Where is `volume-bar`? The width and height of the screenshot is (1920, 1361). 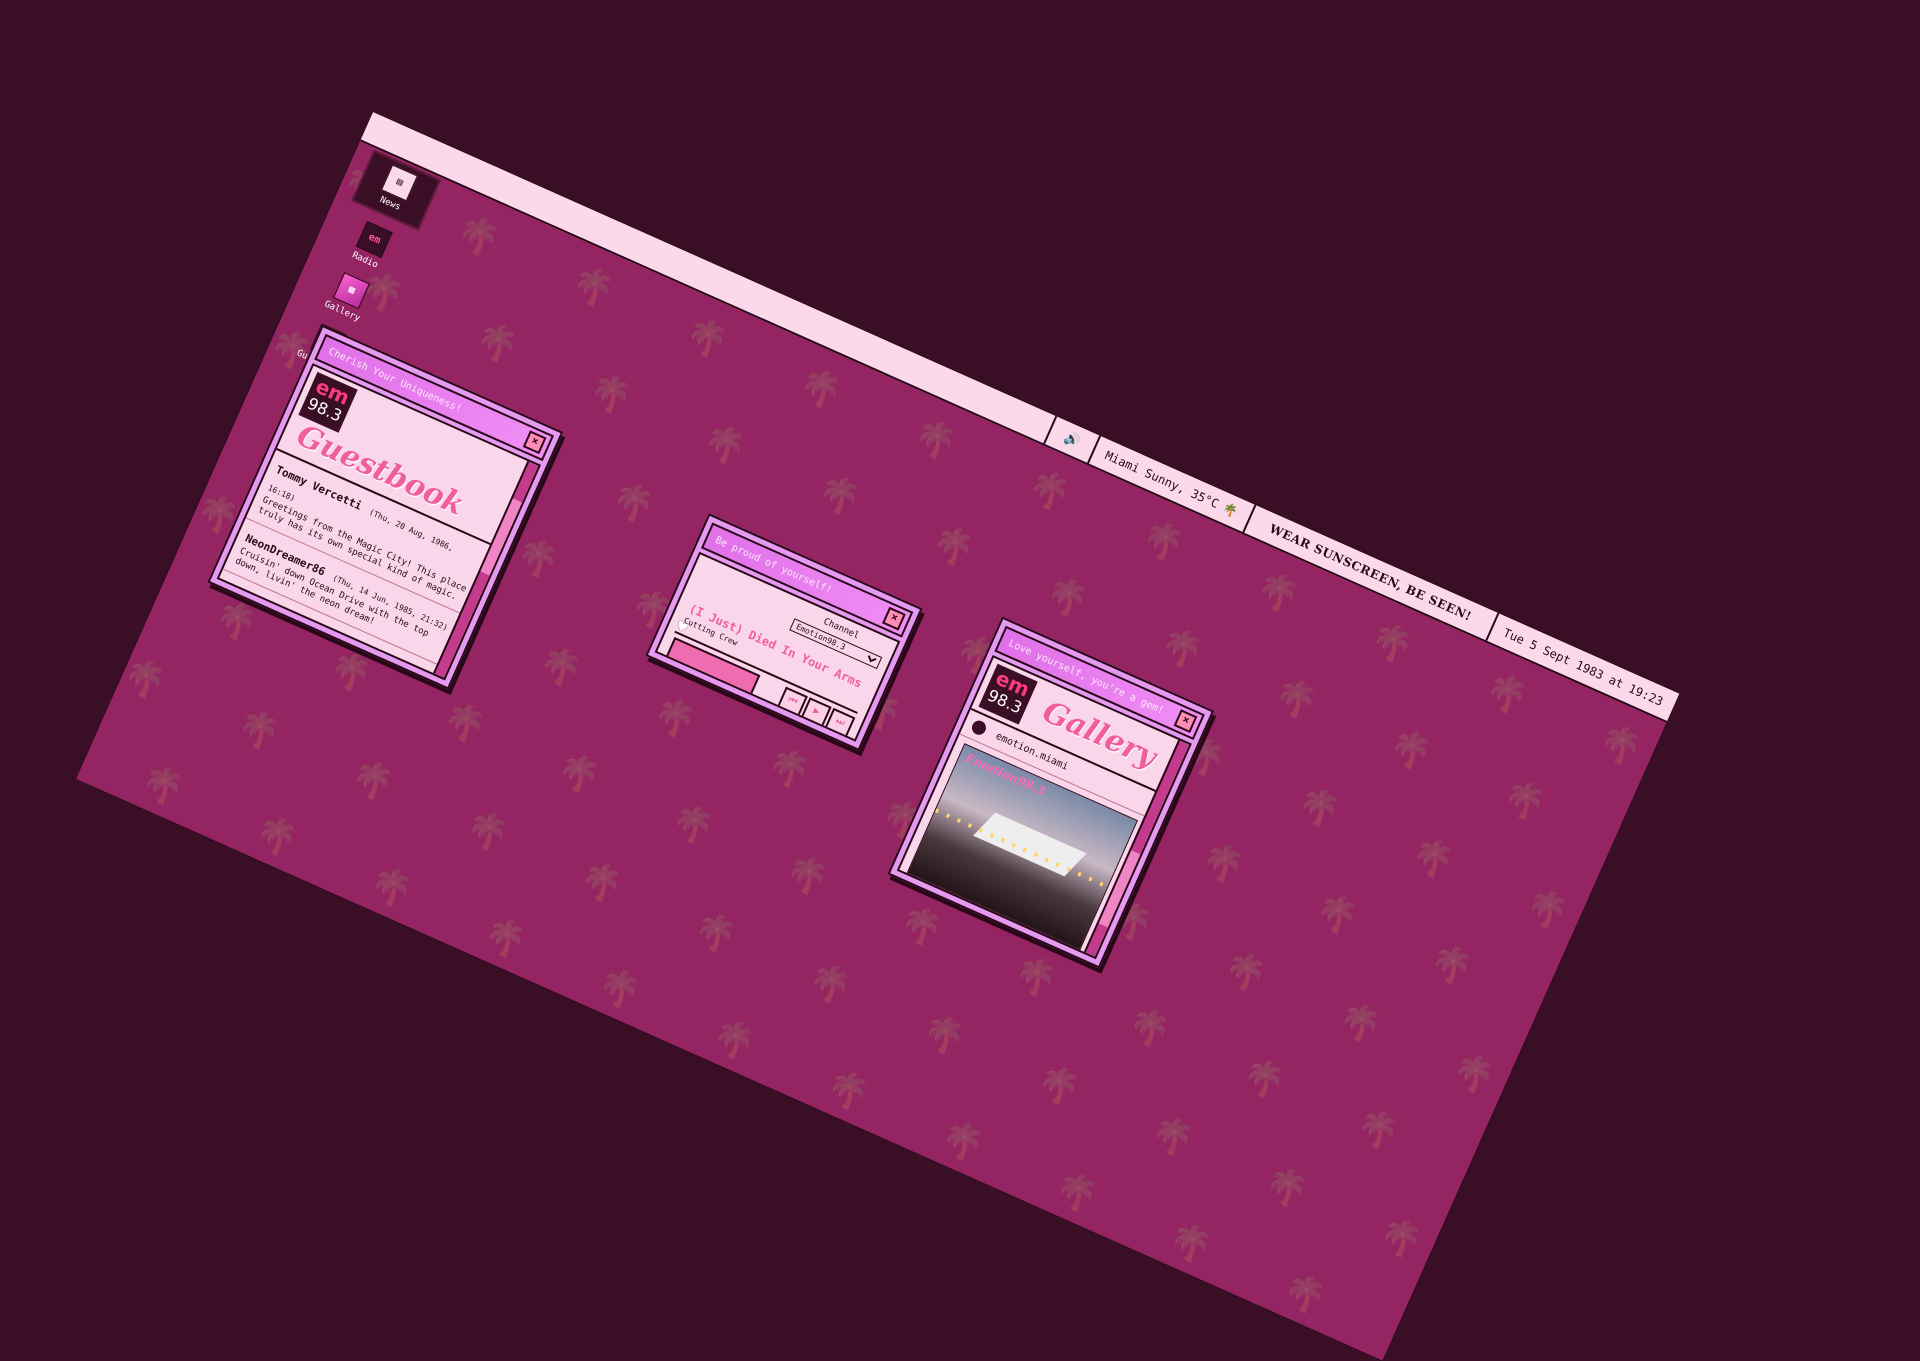
volume-bar is located at coordinates (713, 666).